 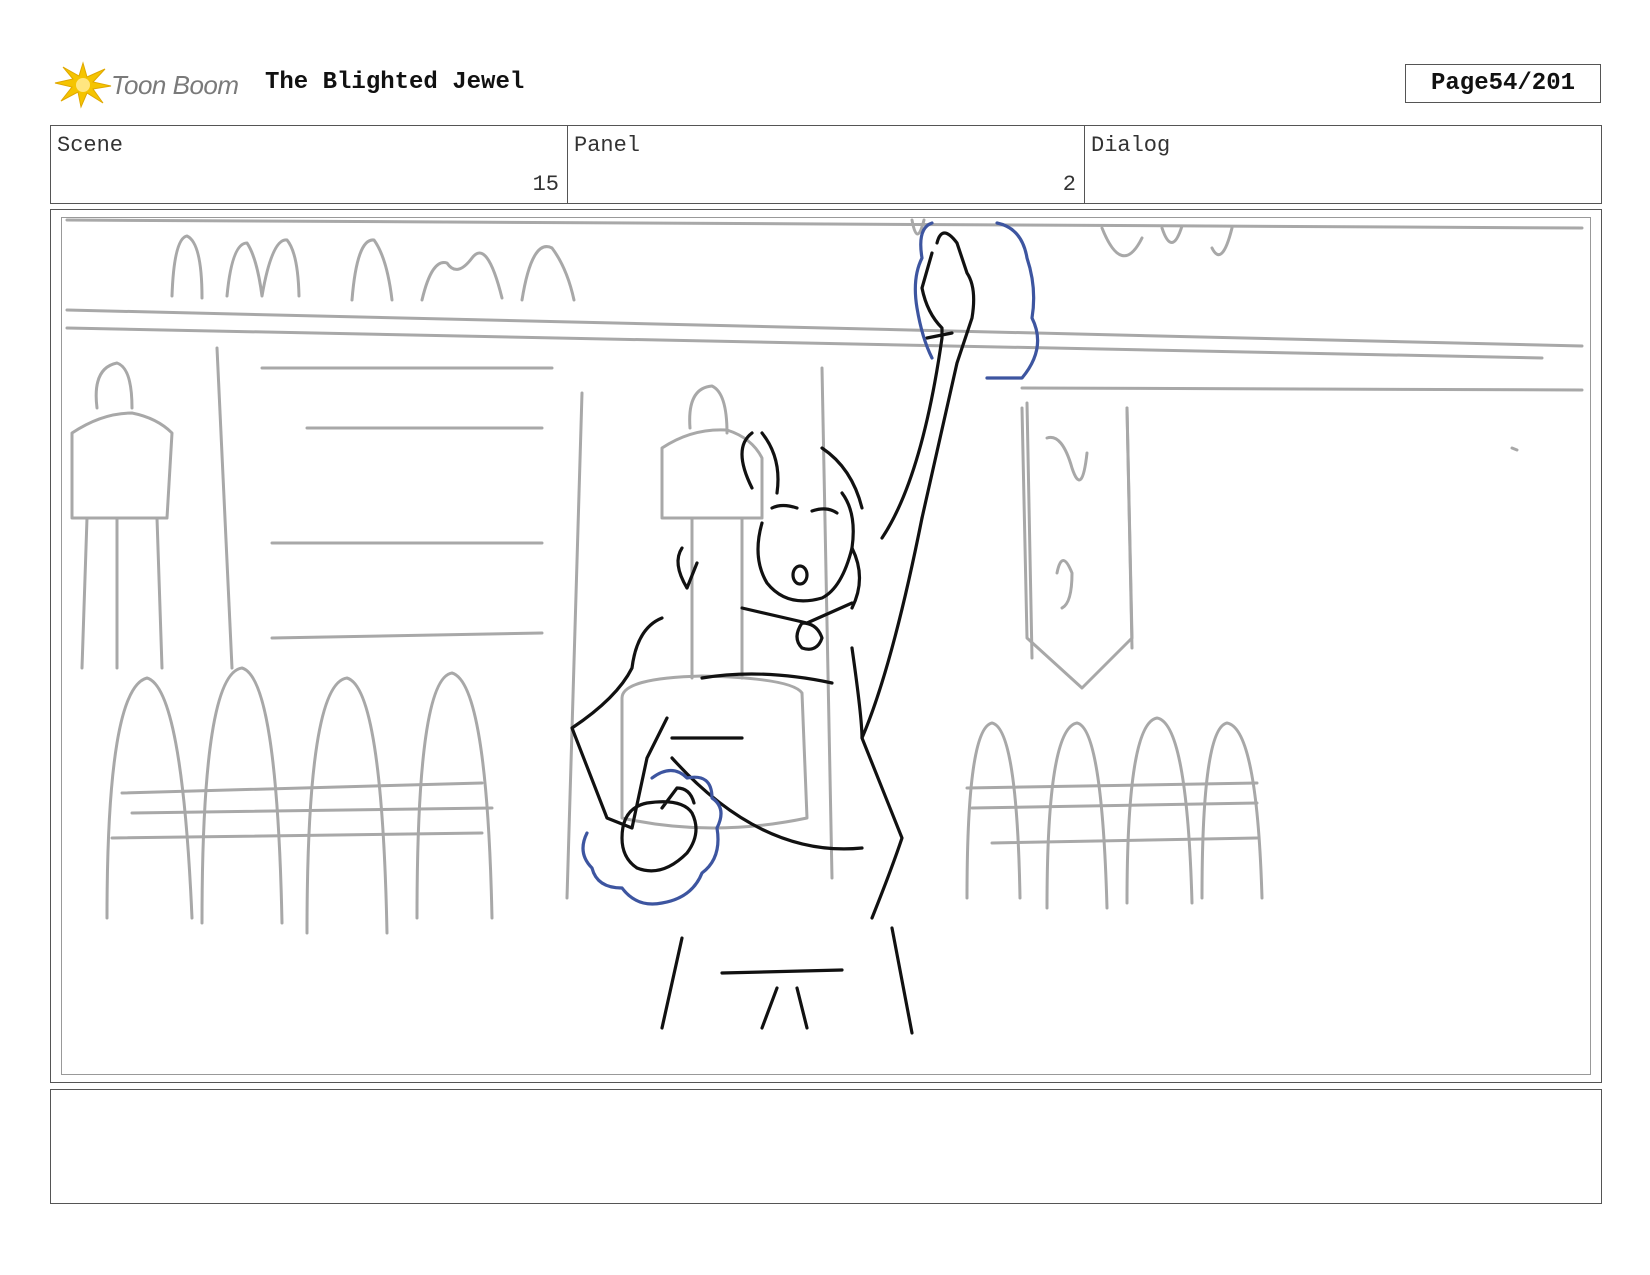 I want to click on panel-number: 2, so click(x=1069, y=184).